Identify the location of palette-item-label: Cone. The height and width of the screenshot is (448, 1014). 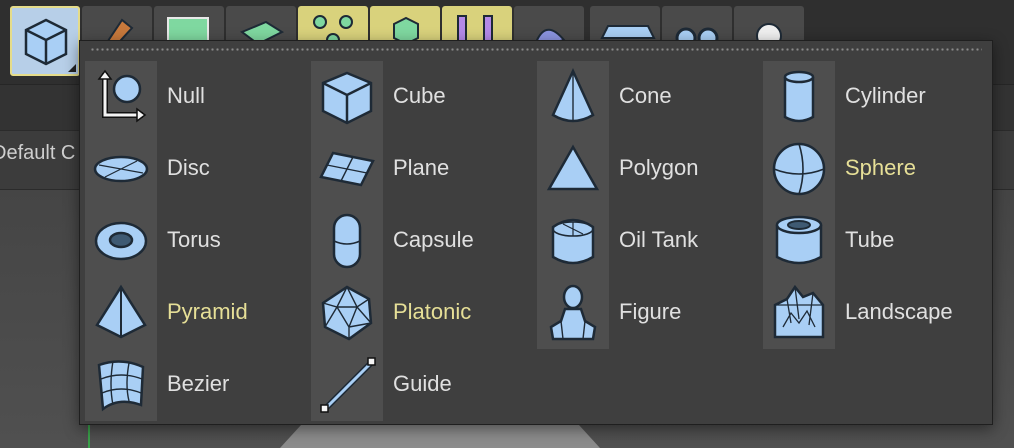
(645, 95).